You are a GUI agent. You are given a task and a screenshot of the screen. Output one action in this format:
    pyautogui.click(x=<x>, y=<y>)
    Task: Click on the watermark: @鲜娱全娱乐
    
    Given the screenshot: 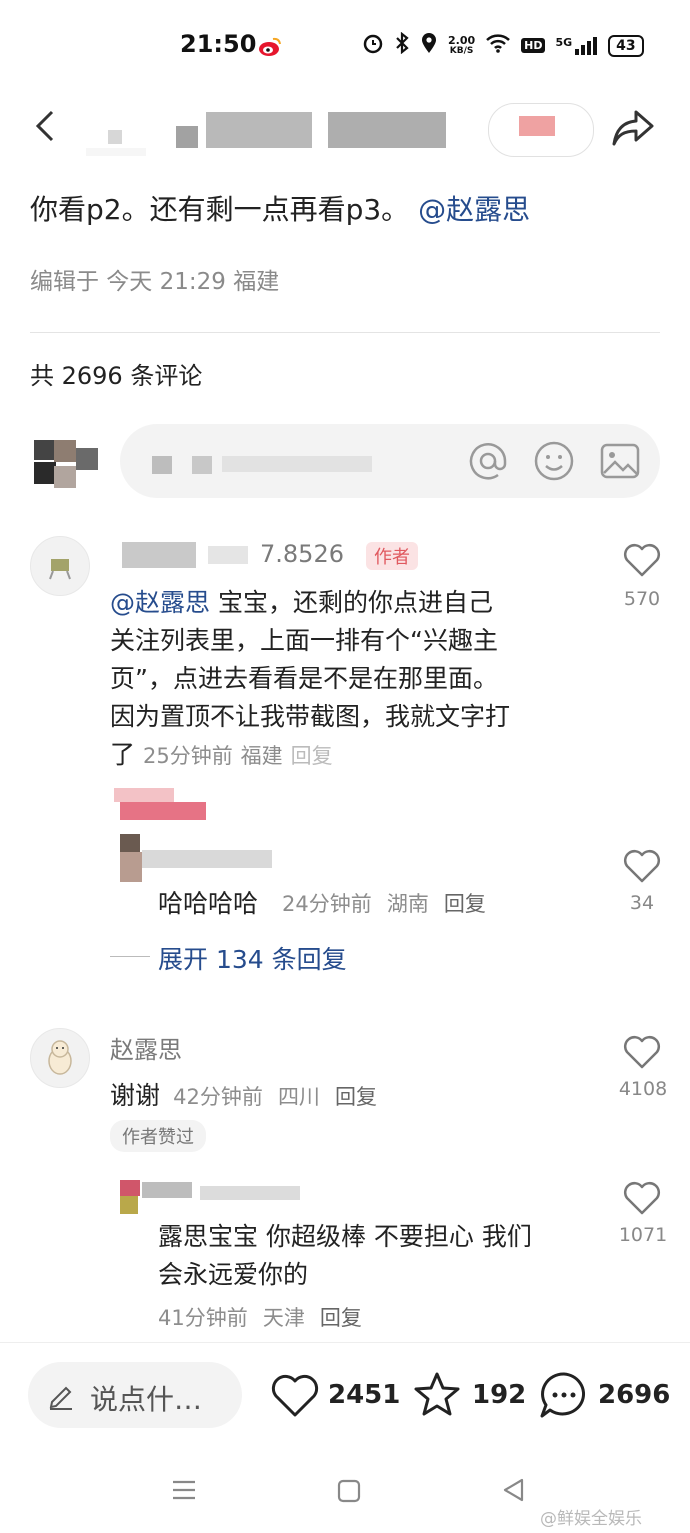 What is the action you would take?
    pyautogui.click(x=591, y=1519)
    